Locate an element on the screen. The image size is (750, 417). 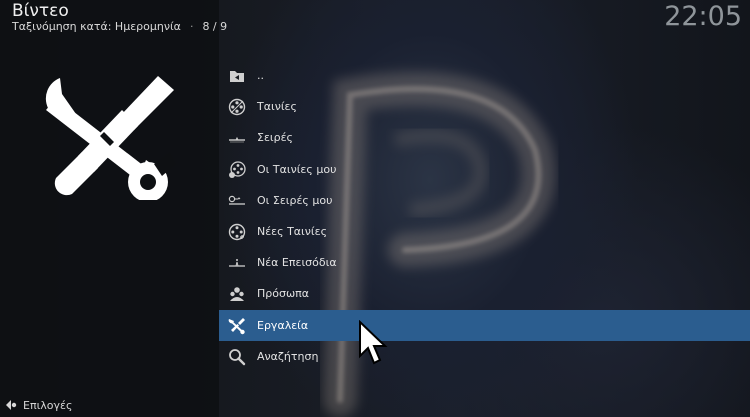
folder-back-icon is located at coordinates (237, 76).